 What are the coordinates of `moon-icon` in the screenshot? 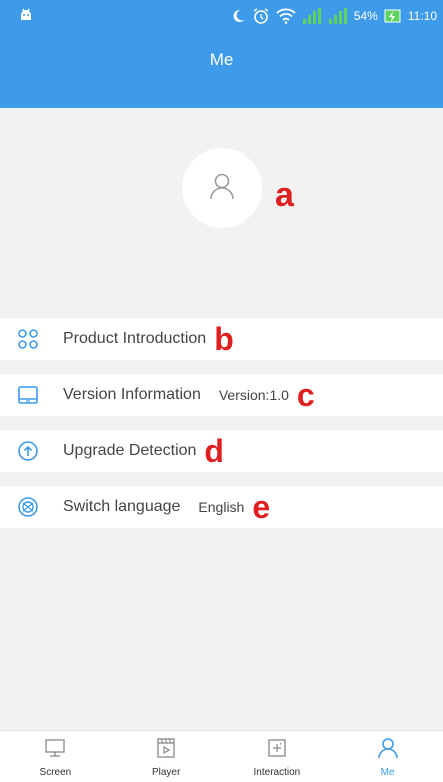 It's located at (238, 16).